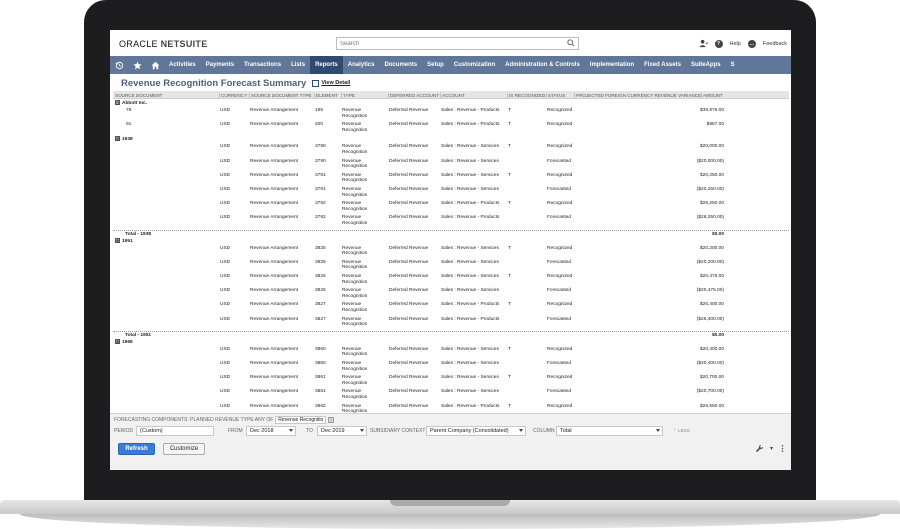 The height and width of the screenshot is (529, 900). I want to click on nav-reports: Reports, so click(326, 65).